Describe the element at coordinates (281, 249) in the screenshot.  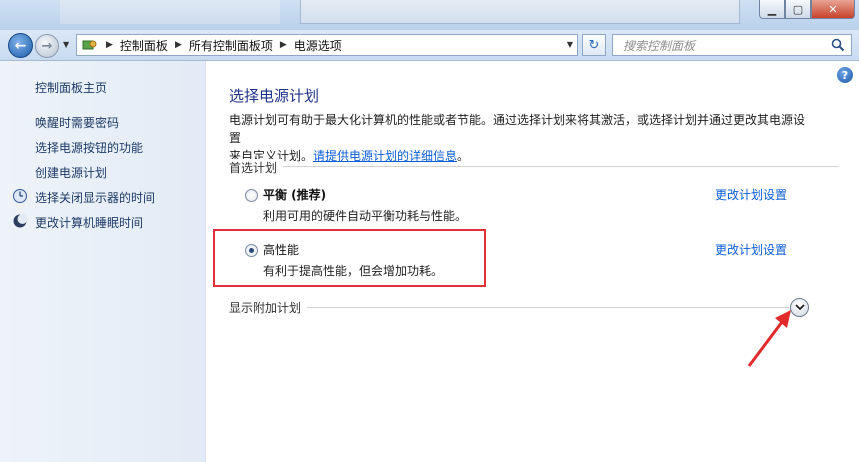
I see `plan-high-performance-name: 高性能` at that location.